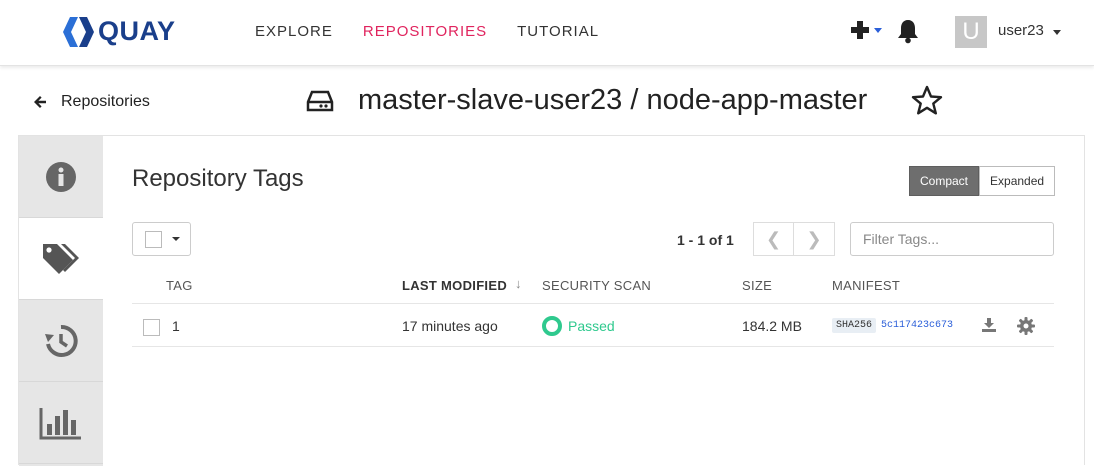  Describe the element at coordinates (705, 240) in the screenshot. I see `pagination-count: 1 - 1 of 1` at that location.